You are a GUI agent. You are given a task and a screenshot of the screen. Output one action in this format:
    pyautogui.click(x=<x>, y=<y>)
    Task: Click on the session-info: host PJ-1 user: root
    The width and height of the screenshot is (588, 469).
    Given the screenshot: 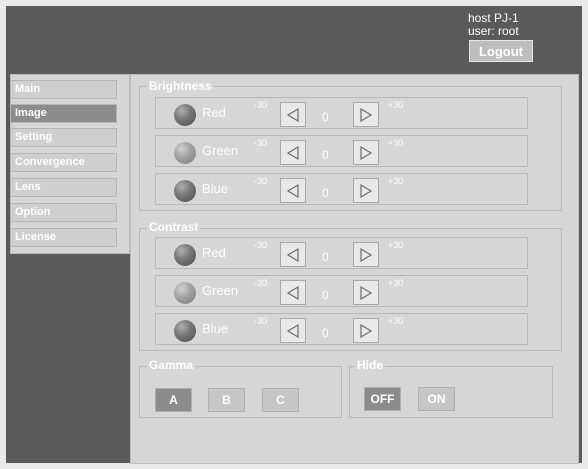 What is the action you would take?
    pyautogui.click(x=493, y=25)
    